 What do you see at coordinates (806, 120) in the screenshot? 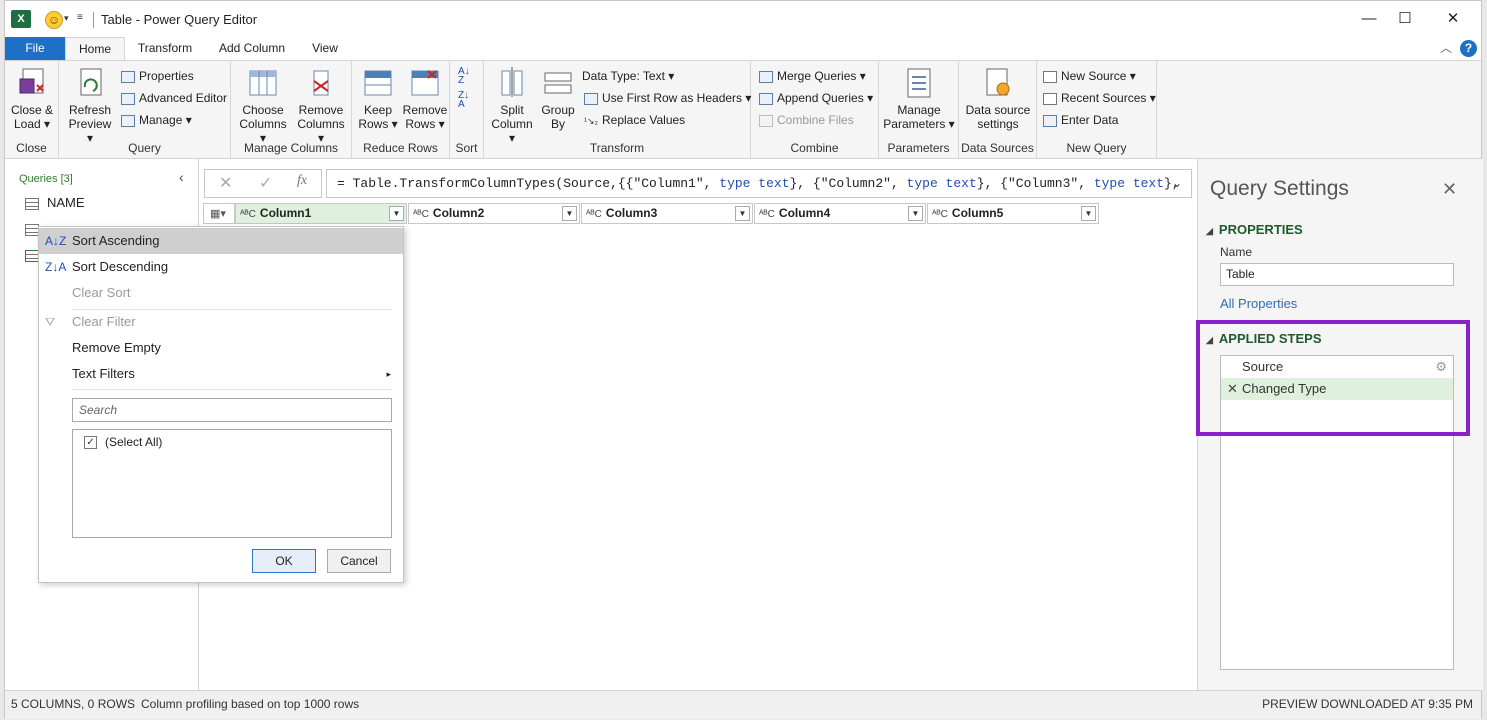
I see `combine-files-button: Combine Files` at bounding box center [806, 120].